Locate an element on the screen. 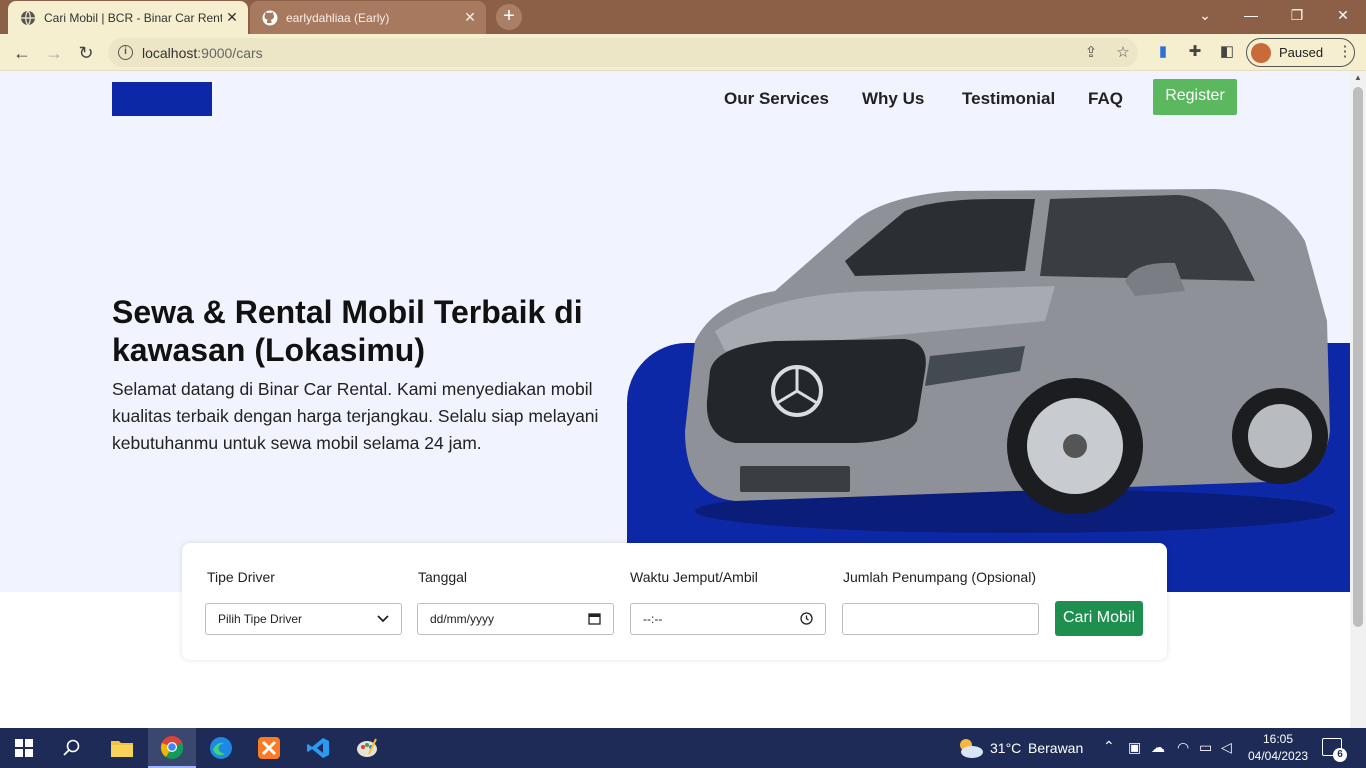  xampp-icon is located at coordinates (269, 748).